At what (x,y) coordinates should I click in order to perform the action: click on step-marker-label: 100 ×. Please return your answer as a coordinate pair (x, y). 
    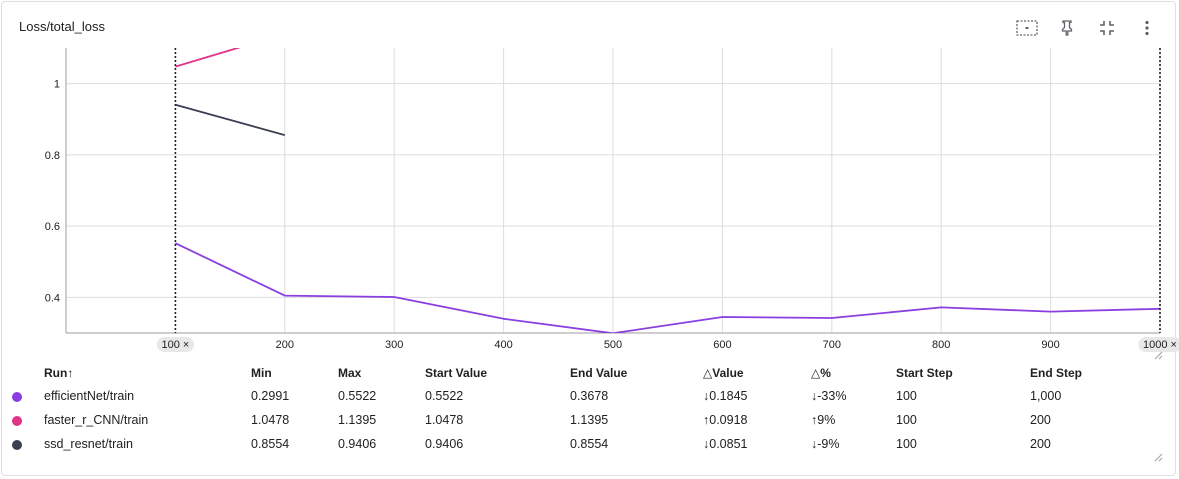
    Looking at the image, I should click on (175, 345).